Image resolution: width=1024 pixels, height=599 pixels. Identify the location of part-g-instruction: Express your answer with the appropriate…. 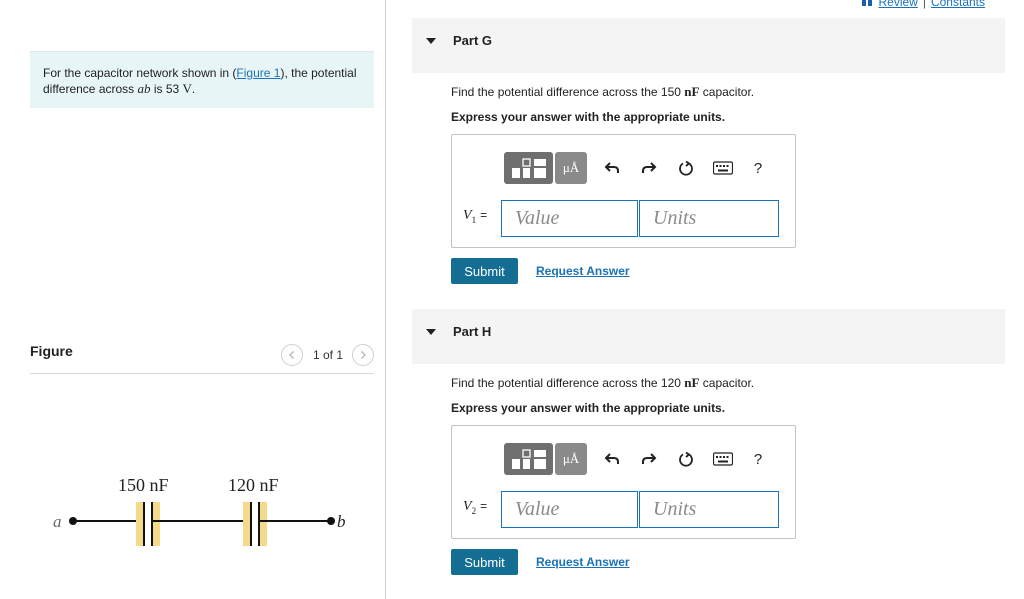
(588, 117).